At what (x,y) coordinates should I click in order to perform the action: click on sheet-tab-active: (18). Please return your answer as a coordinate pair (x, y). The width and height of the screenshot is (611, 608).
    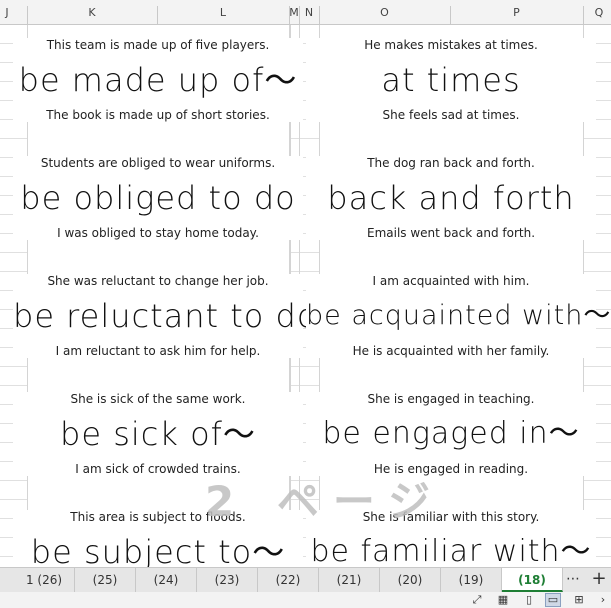
    Looking at the image, I should click on (532, 580).